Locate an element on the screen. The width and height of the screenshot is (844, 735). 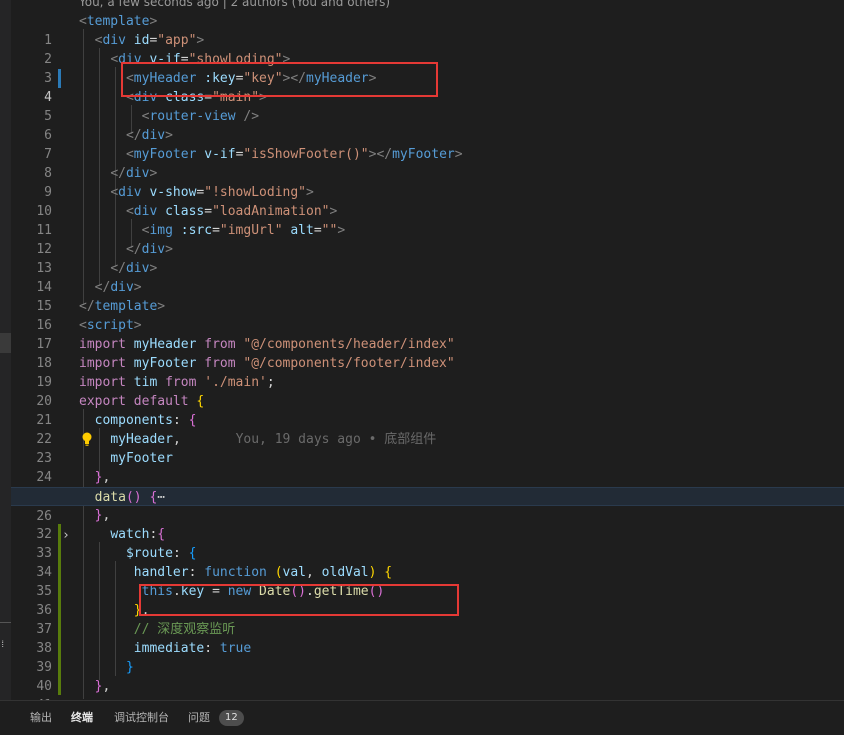
code-text: <div v-show="!showLoding"> is located at coordinates (212, 192).